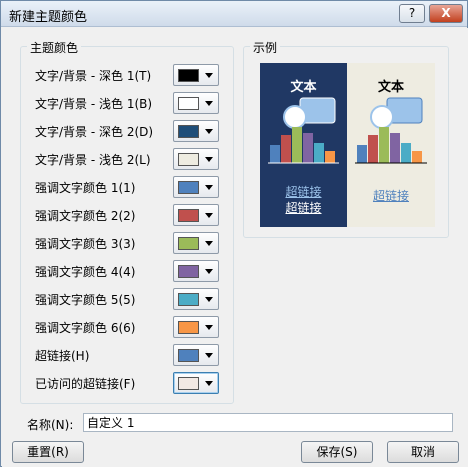  I want to click on sample-preview: 文本 超链接 超链接 文本 超链接, so click(347, 145).